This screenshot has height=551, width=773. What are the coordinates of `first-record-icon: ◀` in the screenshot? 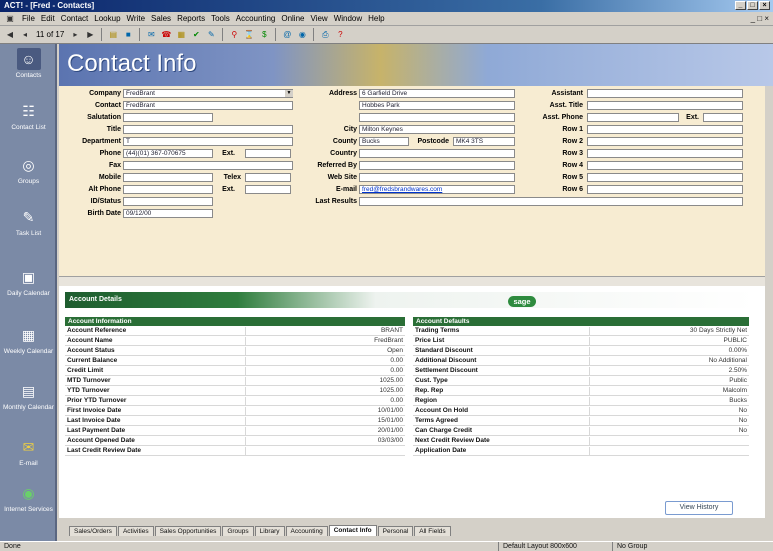 It's located at (10, 35).